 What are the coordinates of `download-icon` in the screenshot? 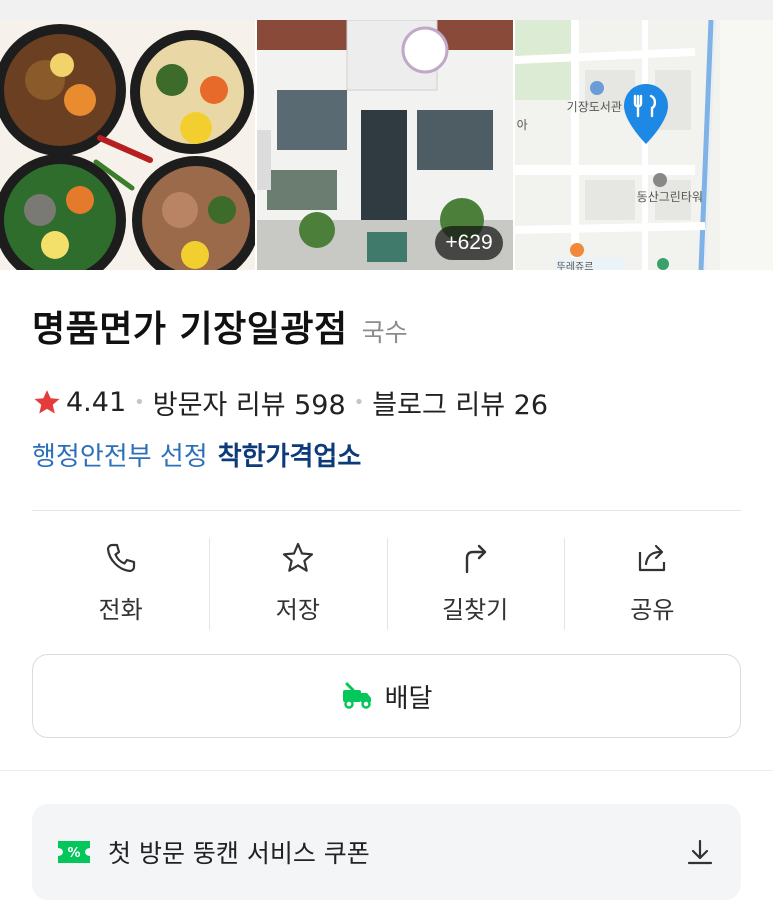 It's located at (700, 852).